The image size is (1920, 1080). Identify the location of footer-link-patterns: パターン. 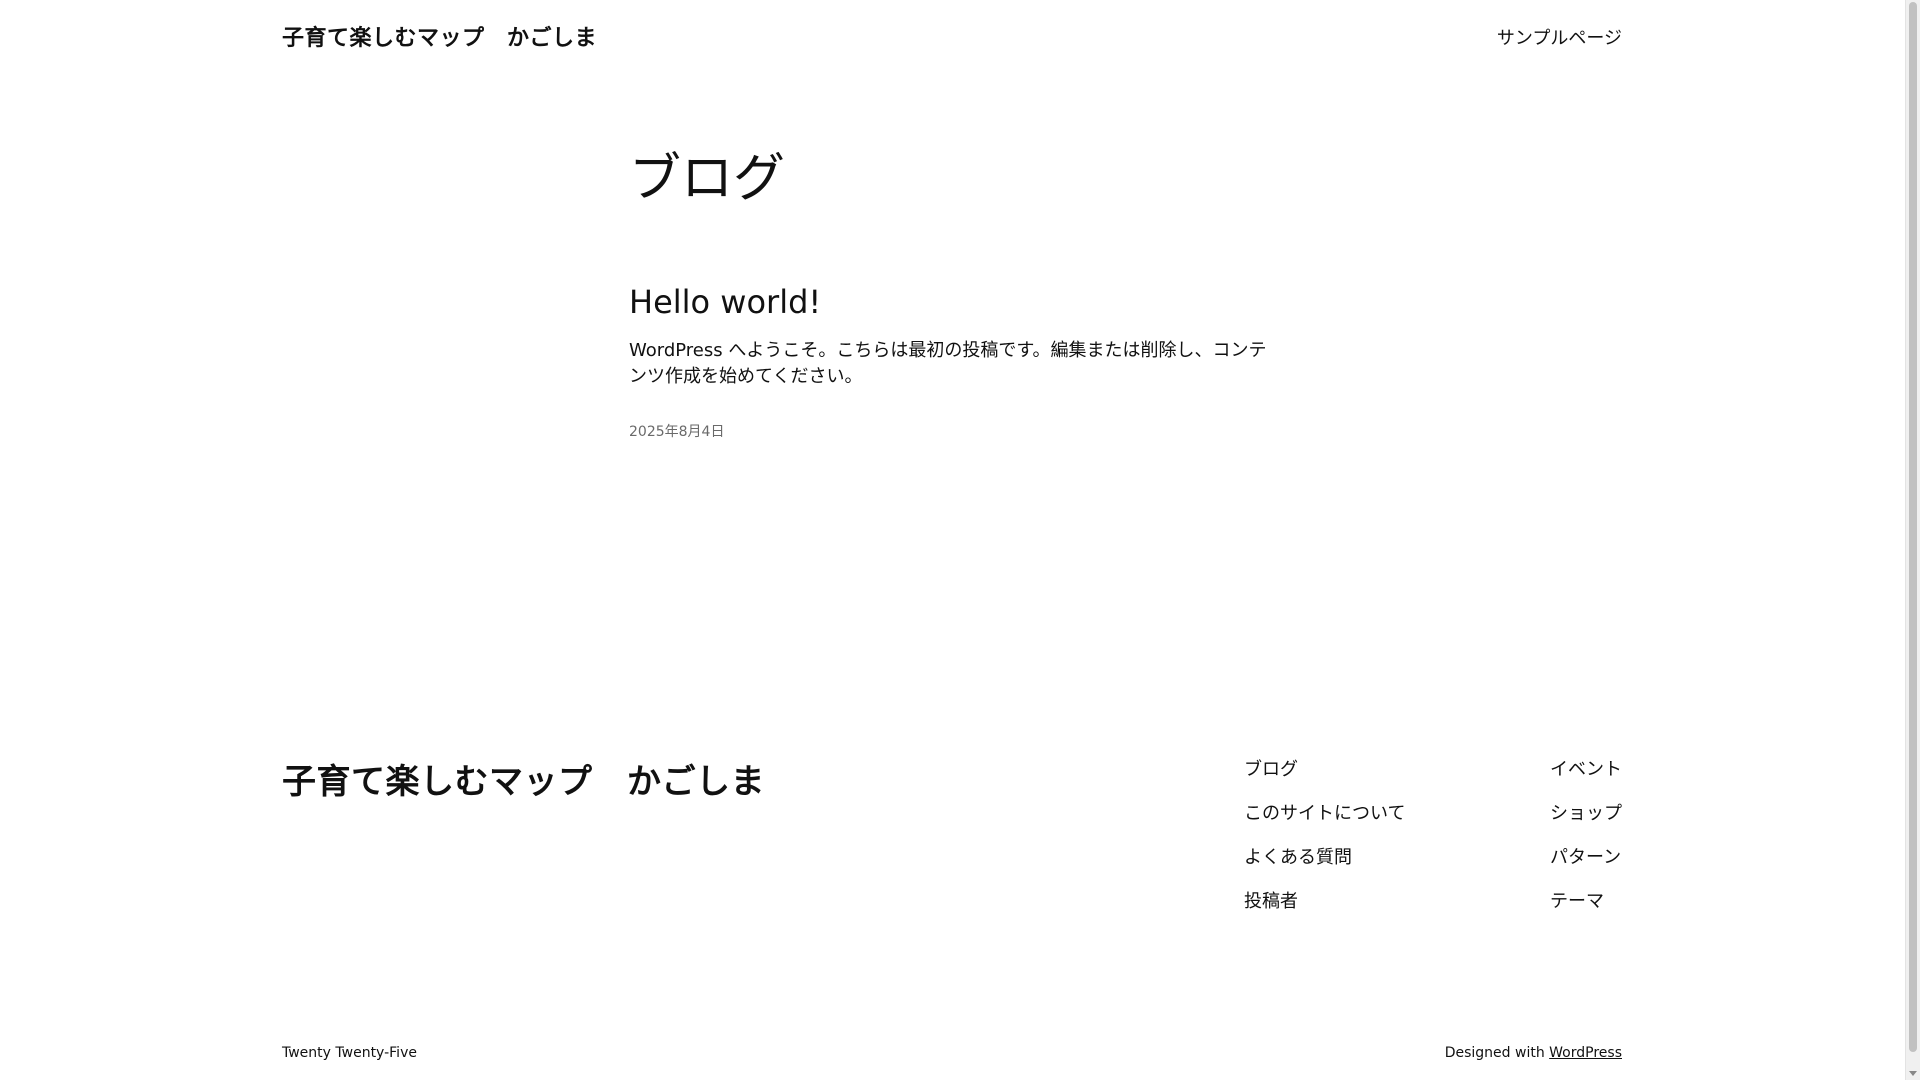
(1585, 857).